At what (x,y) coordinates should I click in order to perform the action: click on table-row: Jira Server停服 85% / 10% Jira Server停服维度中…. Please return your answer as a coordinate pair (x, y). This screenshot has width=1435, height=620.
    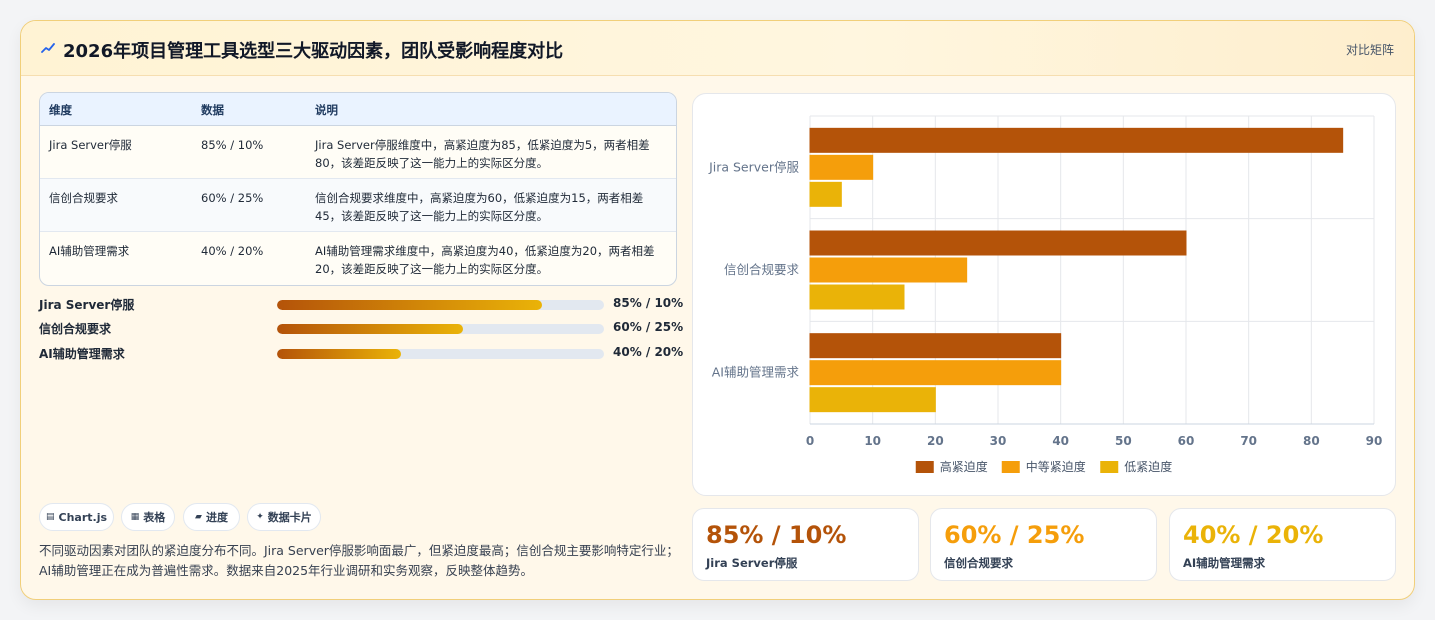
    Looking at the image, I should click on (358, 152).